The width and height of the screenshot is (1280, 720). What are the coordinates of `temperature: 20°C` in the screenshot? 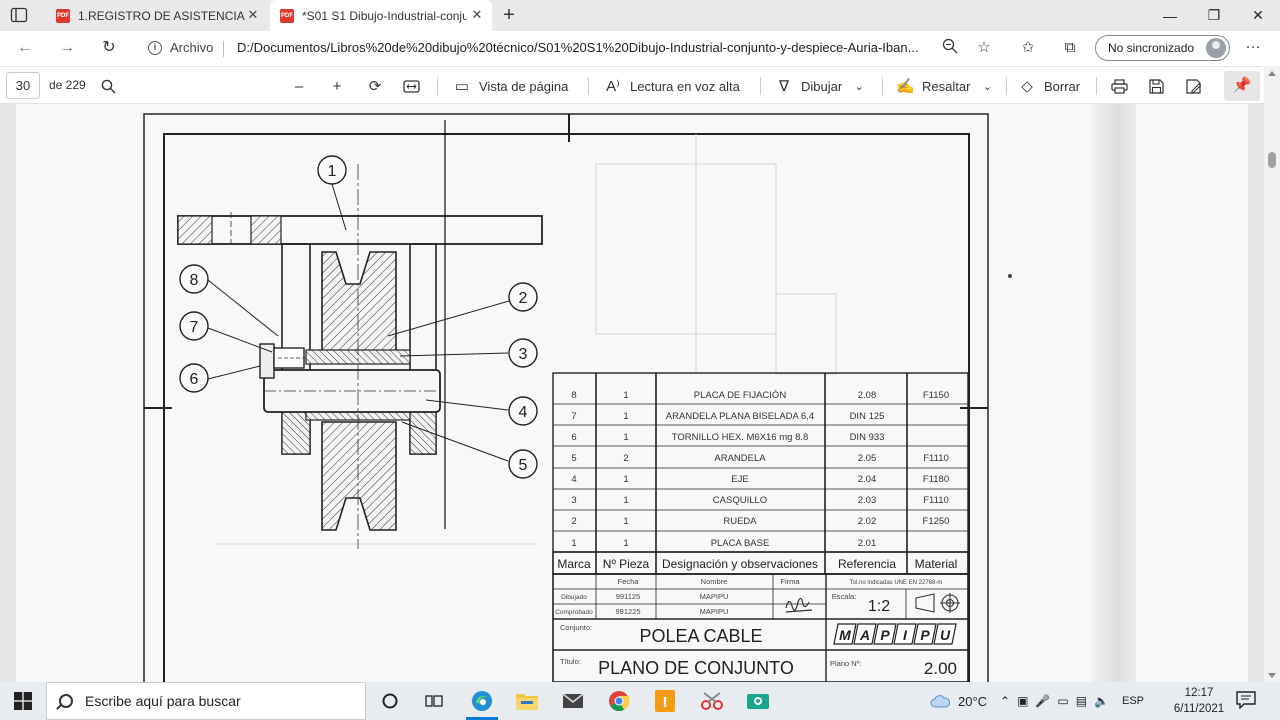 It's located at (973, 701).